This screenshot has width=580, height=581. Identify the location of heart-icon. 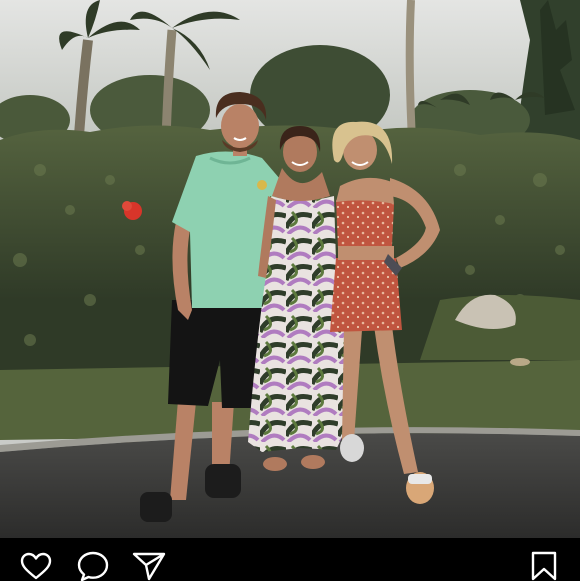
(36, 566).